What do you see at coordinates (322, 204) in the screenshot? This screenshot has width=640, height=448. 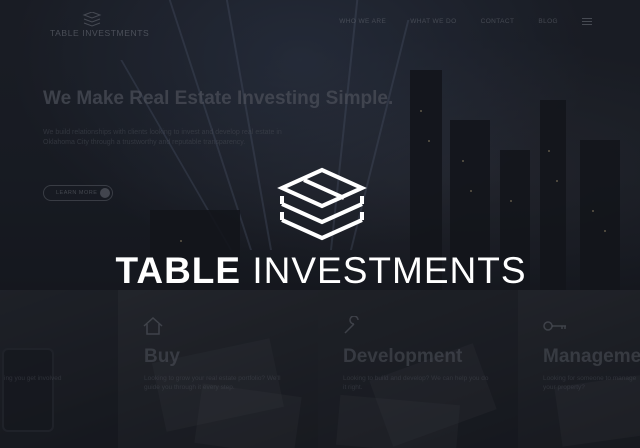 I see `table-investments-logo-icon` at bounding box center [322, 204].